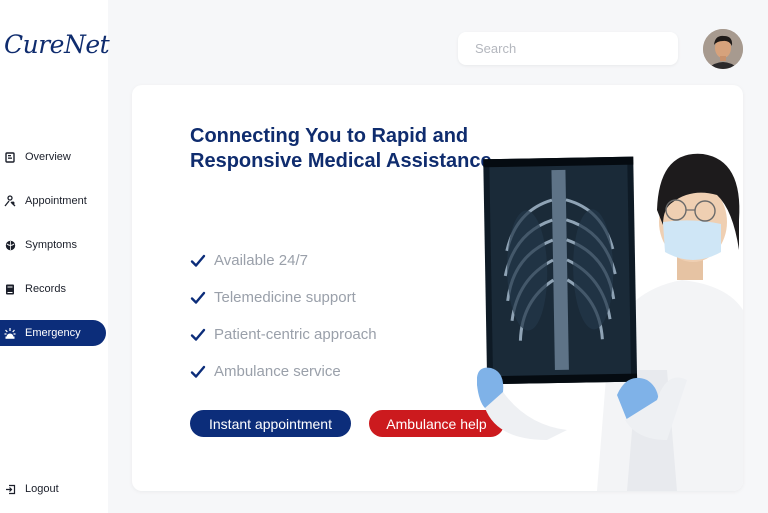 The height and width of the screenshot is (513, 768). I want to click on appointment-icon, so click(10, 201).